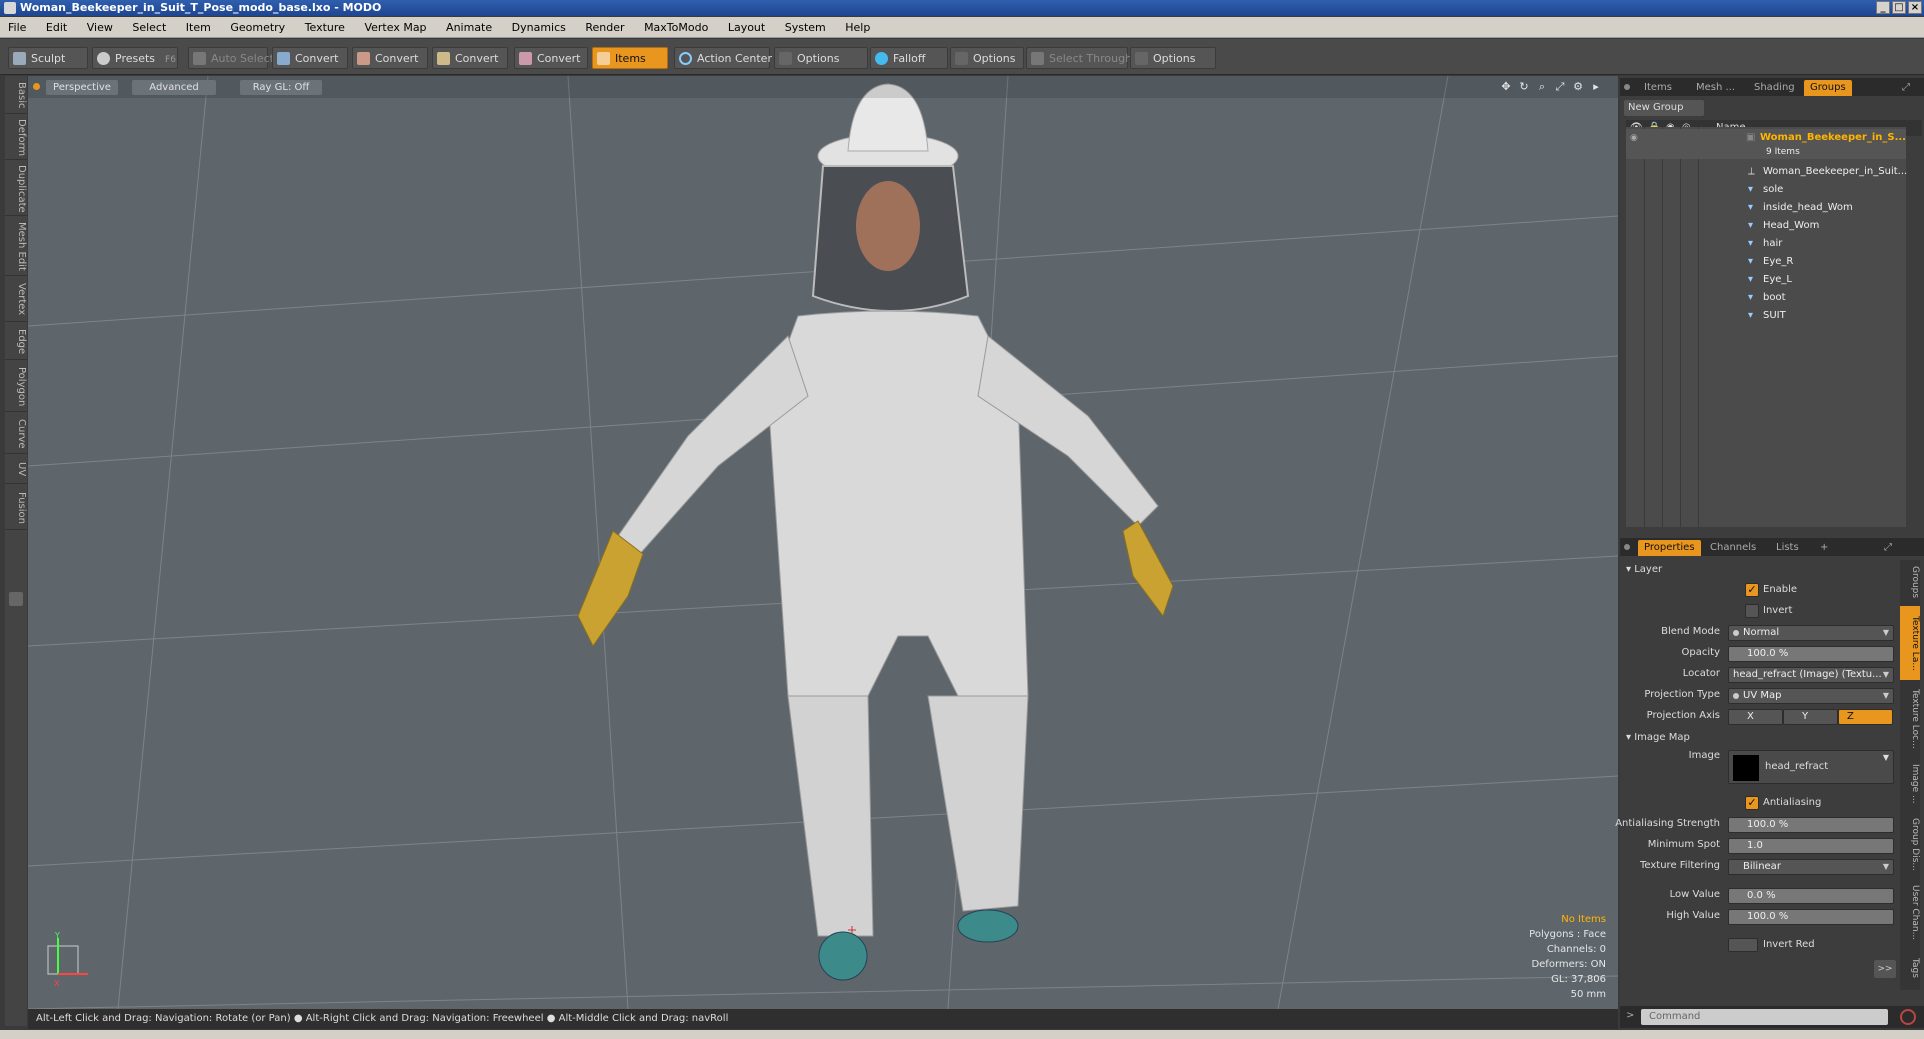 The image size is (1924, 1039). I want to click on new-group-button: New Group, so click(1664, 108).